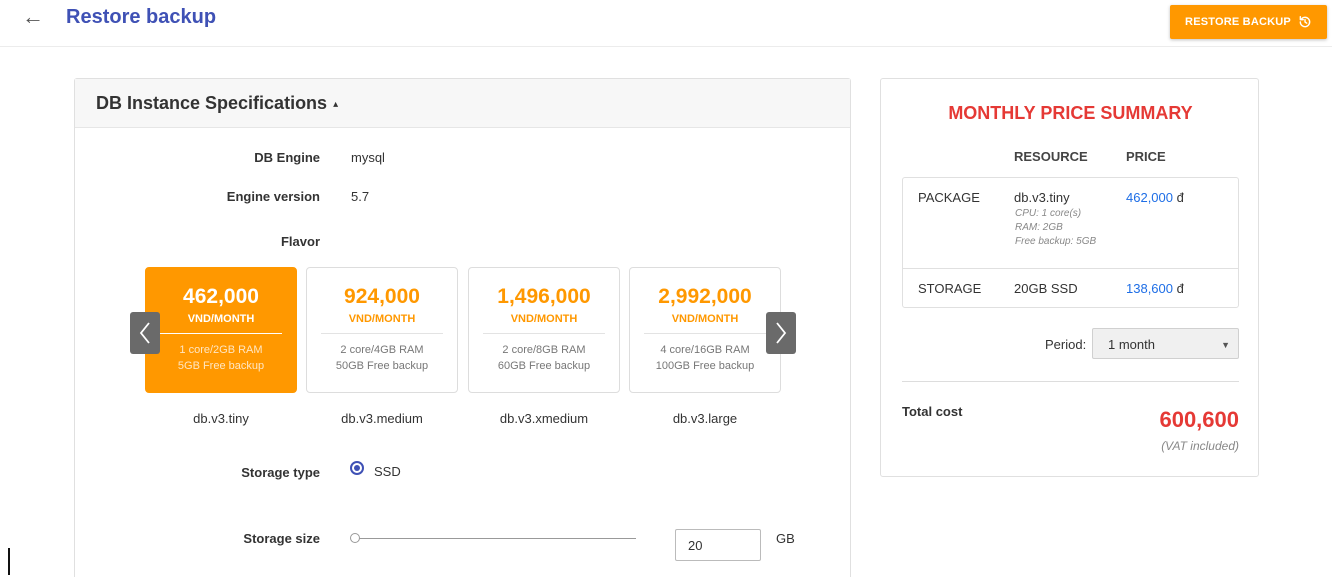 This screenshot has width=1332, height=577. What do you see at coordinates (382, 418) in the screenshot?
I see `flavor-name-medium: db.v3.medium` at bounding box center [382, 418].